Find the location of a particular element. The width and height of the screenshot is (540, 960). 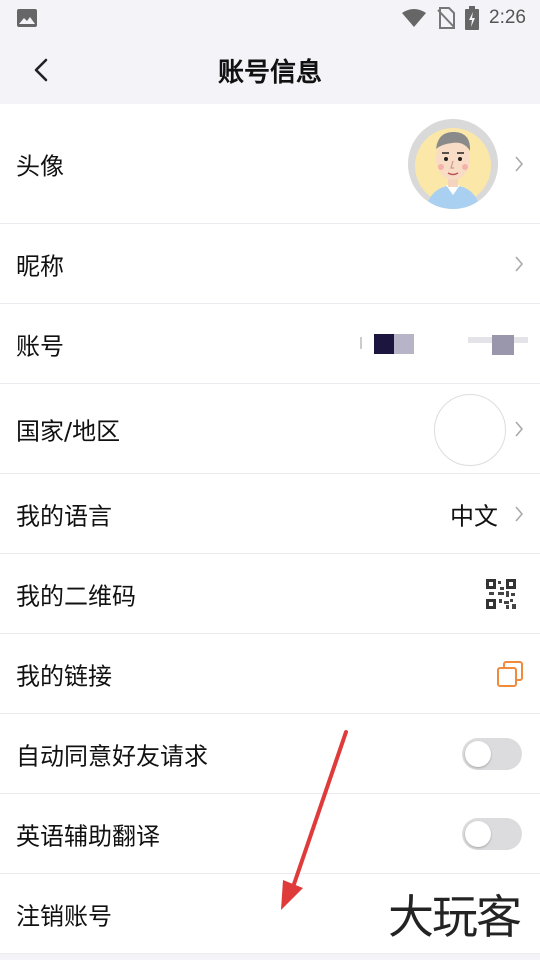

english-translation-label: 英语辅助翻译 is located at coordinates (88, 836).